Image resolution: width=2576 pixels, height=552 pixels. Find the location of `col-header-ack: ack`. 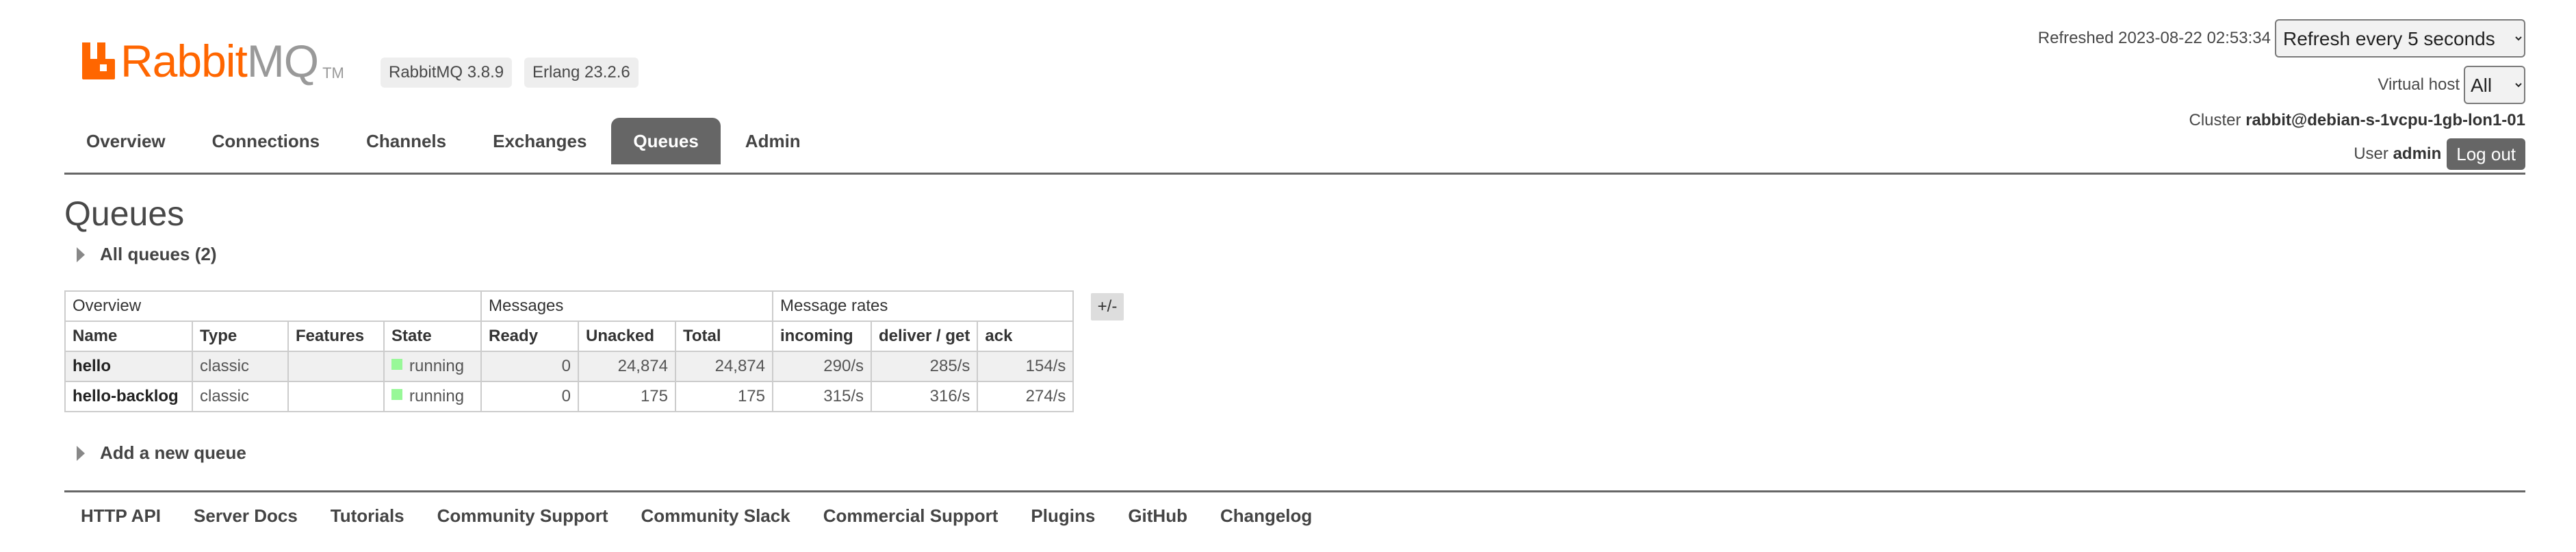

col-header-ack: ack is located at coordinates (1025, 337).